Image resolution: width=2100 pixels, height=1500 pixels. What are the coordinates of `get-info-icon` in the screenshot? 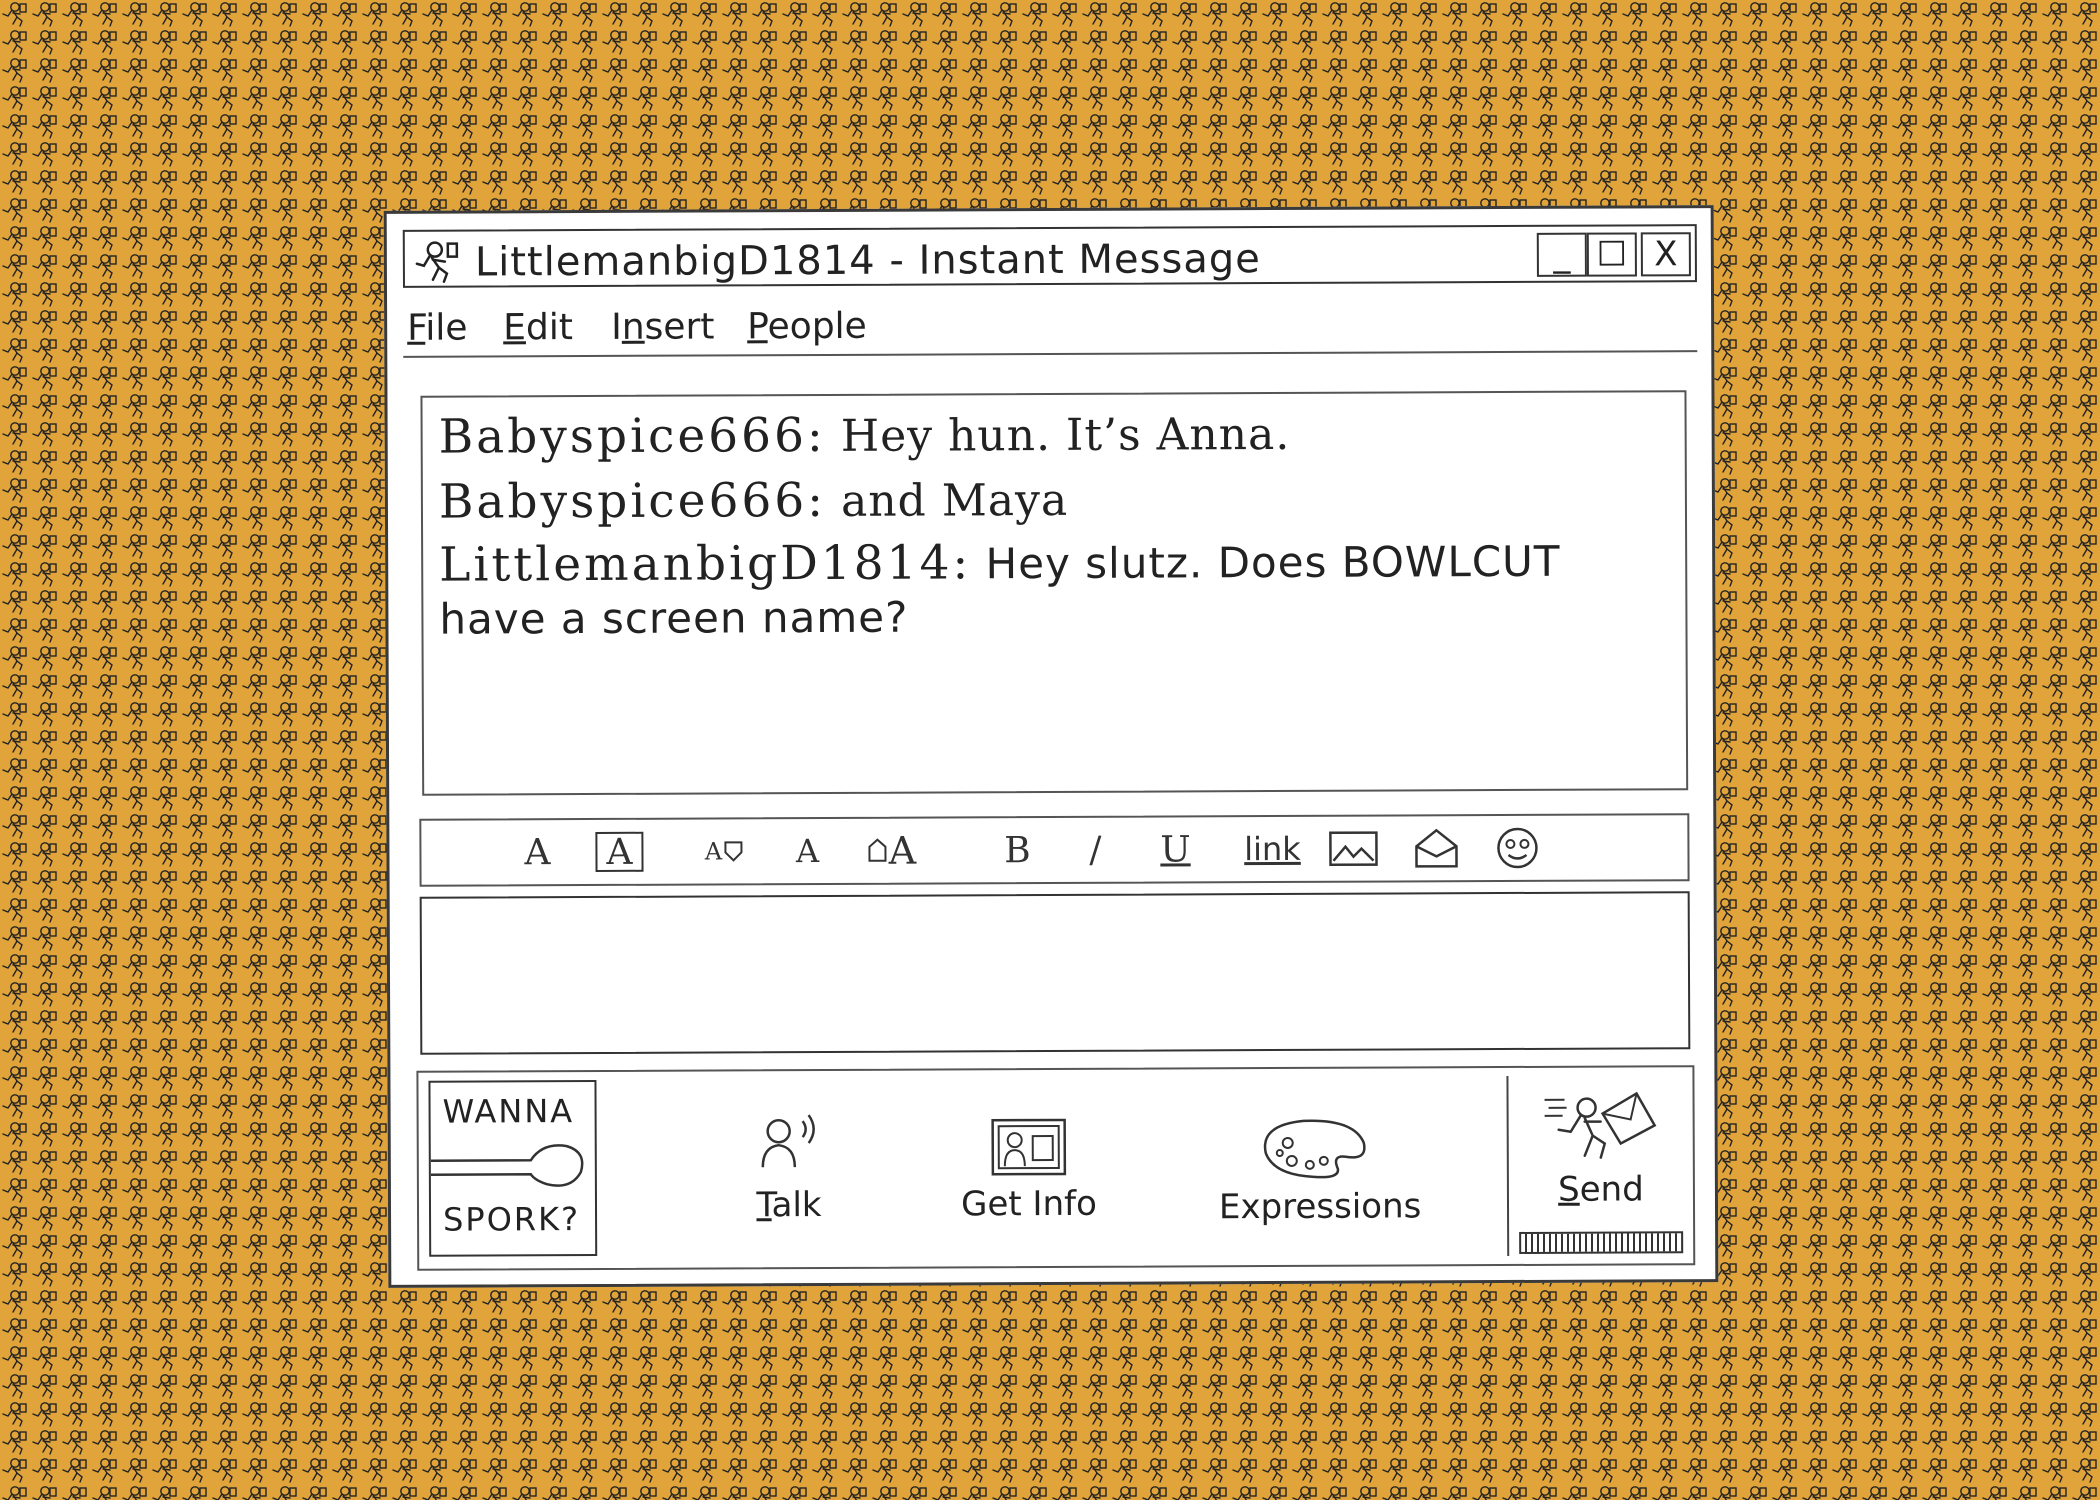 It's located at (1029, 1147).